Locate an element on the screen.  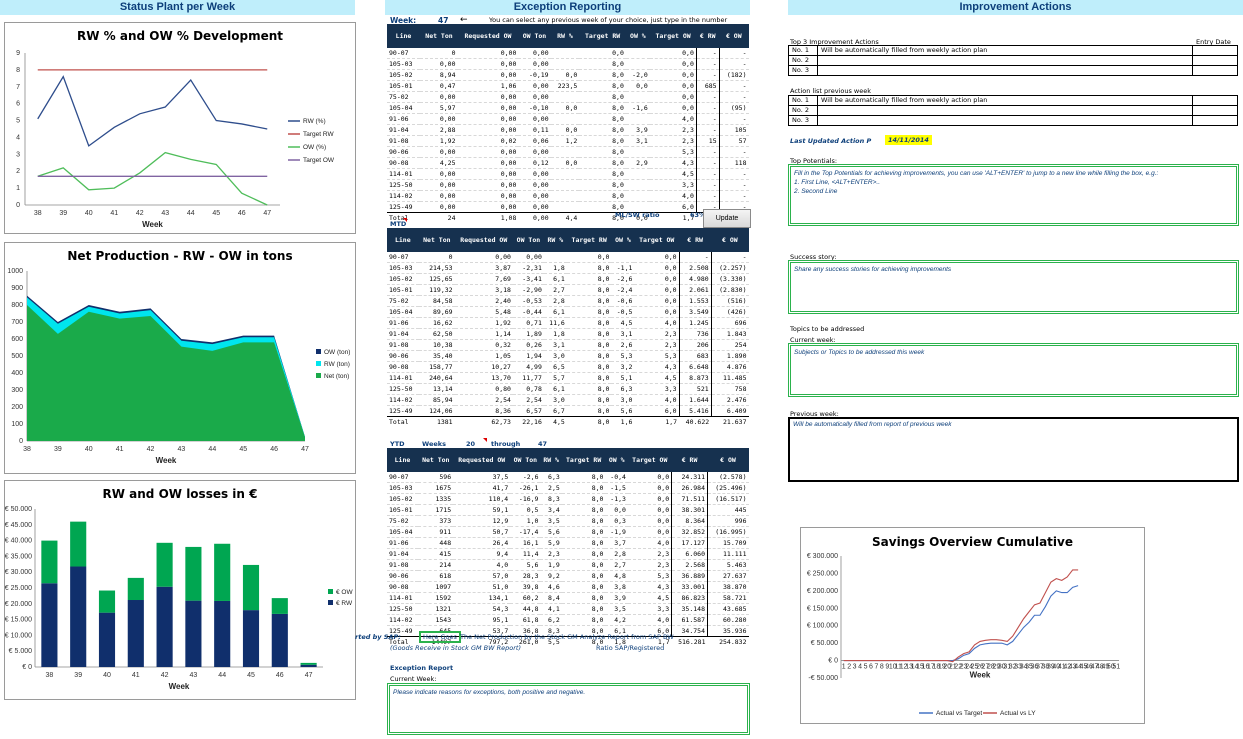
table-cell: 4,0 is located at coordinates (657, 323).